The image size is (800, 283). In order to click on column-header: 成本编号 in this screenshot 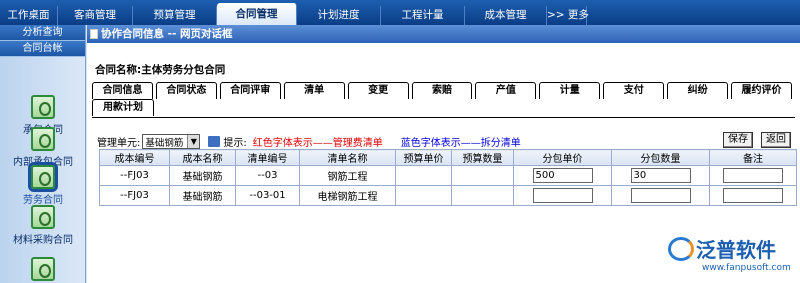, I will do `click(134, 157)`.